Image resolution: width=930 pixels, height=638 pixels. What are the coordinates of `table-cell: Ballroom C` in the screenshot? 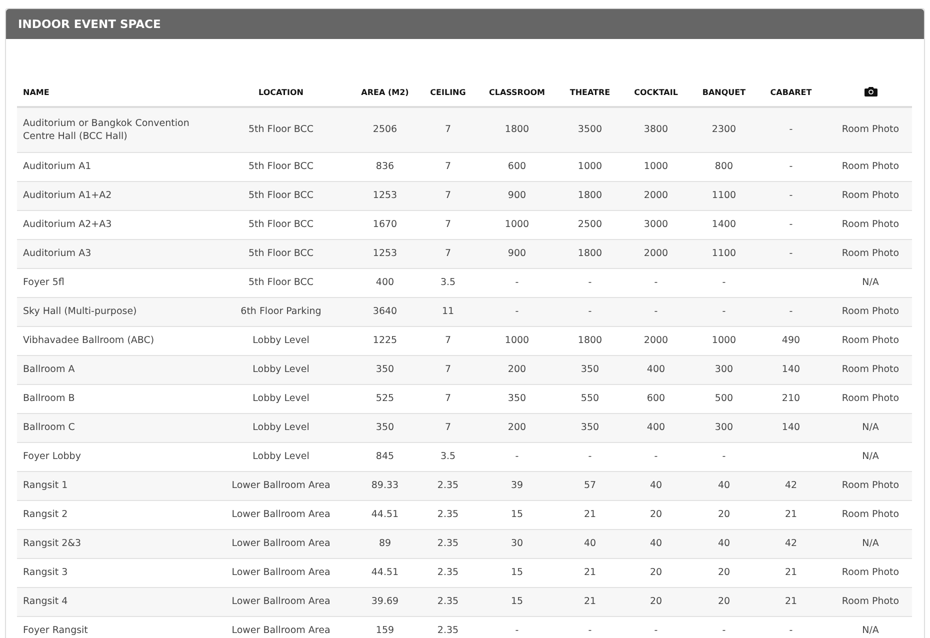 It's located at (49, 428).